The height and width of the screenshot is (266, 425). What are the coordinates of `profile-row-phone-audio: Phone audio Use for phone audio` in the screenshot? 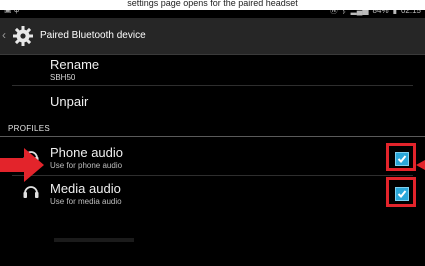 It's located at (212, 159).